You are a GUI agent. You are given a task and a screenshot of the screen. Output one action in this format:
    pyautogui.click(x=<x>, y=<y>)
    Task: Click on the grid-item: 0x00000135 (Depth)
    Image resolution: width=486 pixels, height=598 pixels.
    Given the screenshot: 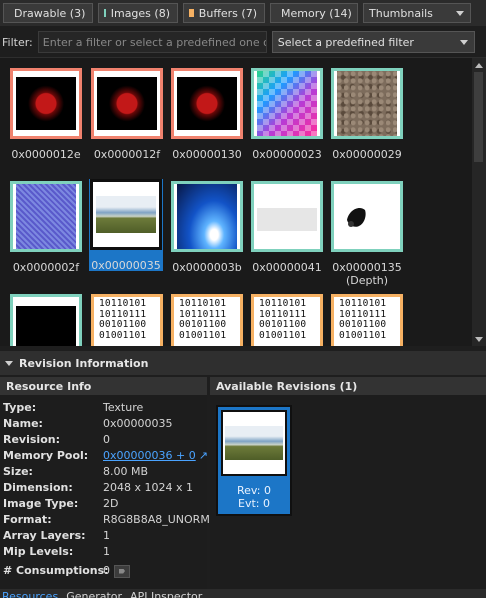 What is the action you would take?
    pyautogui.click(x=362, y=236)
    